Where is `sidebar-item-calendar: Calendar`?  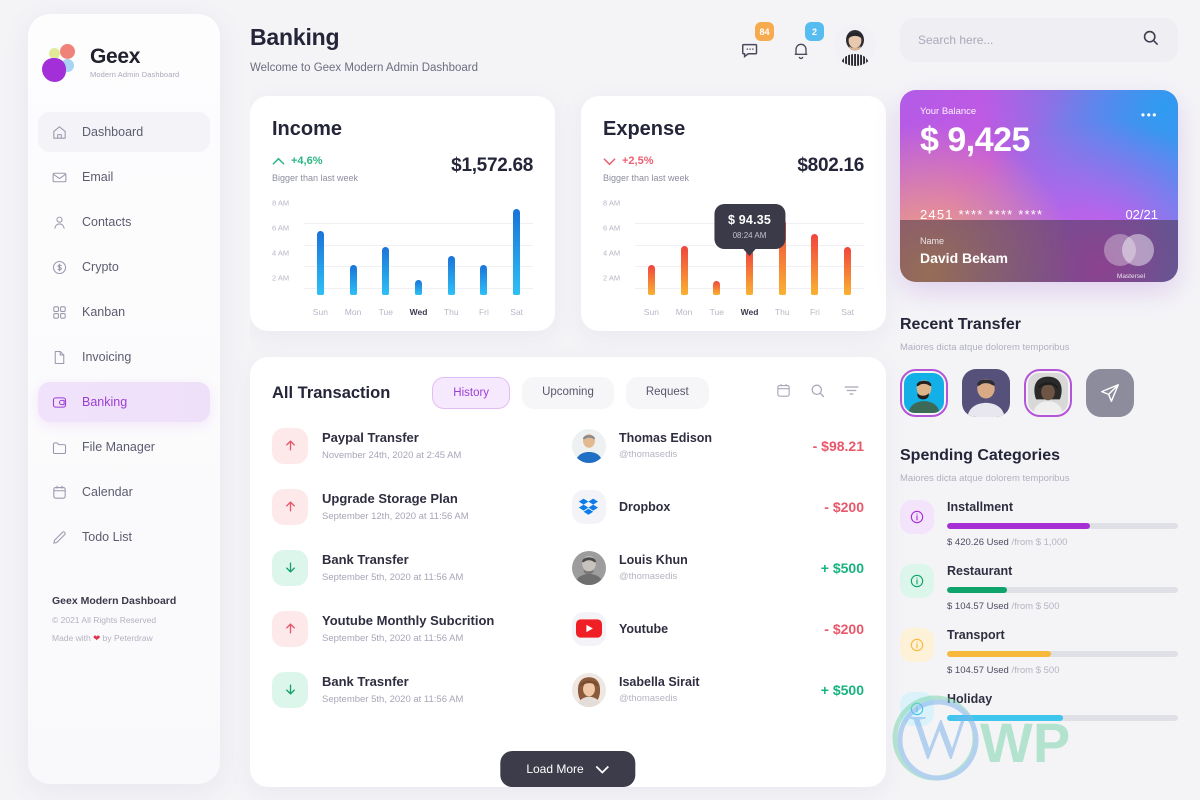
sidebar-item-calendar: Calendar is located at coordinates (124, 492).